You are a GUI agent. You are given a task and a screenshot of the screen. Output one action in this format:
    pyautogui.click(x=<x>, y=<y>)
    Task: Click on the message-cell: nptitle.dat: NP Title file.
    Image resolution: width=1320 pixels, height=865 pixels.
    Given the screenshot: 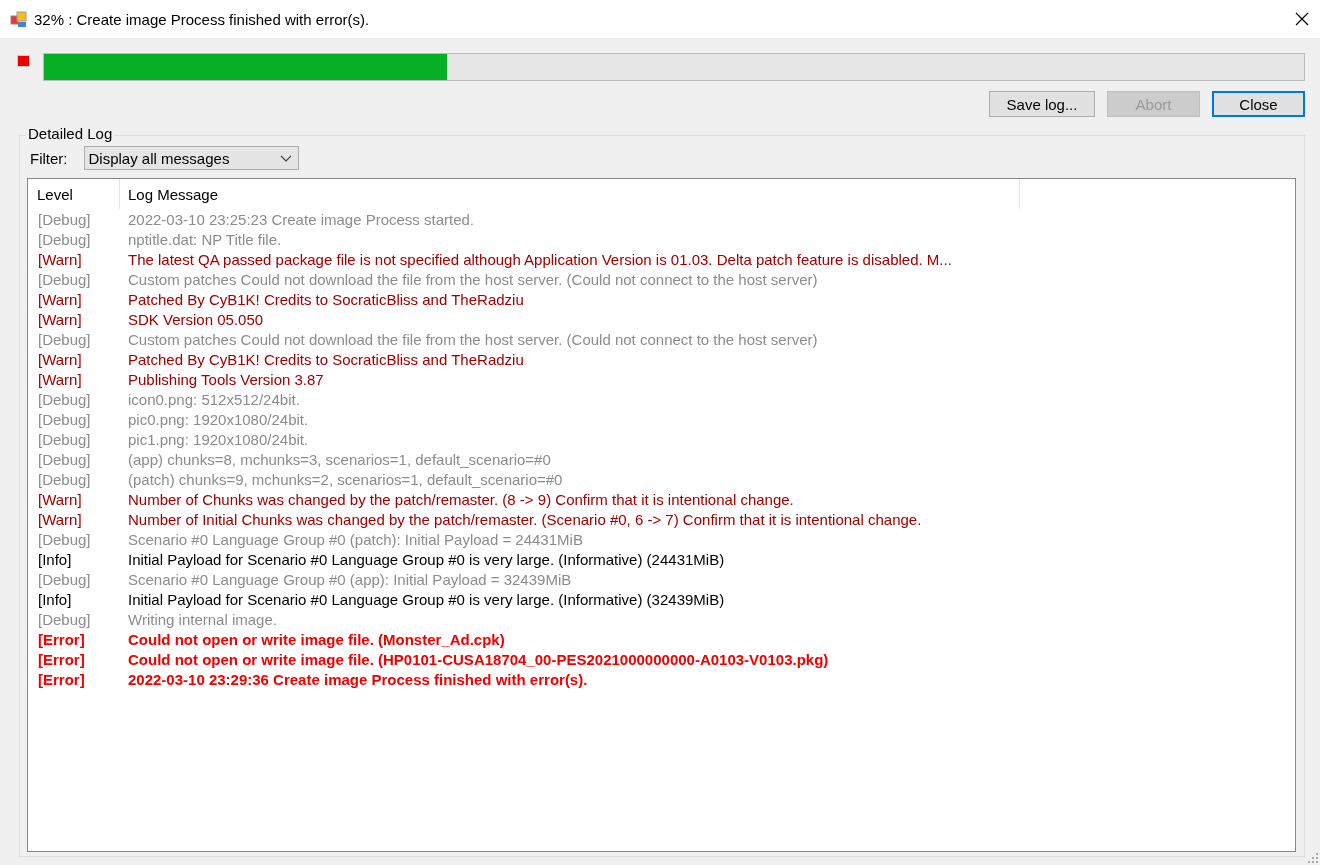 What is the action you would take?
    pyautogui.click(x=205, y=239)
    